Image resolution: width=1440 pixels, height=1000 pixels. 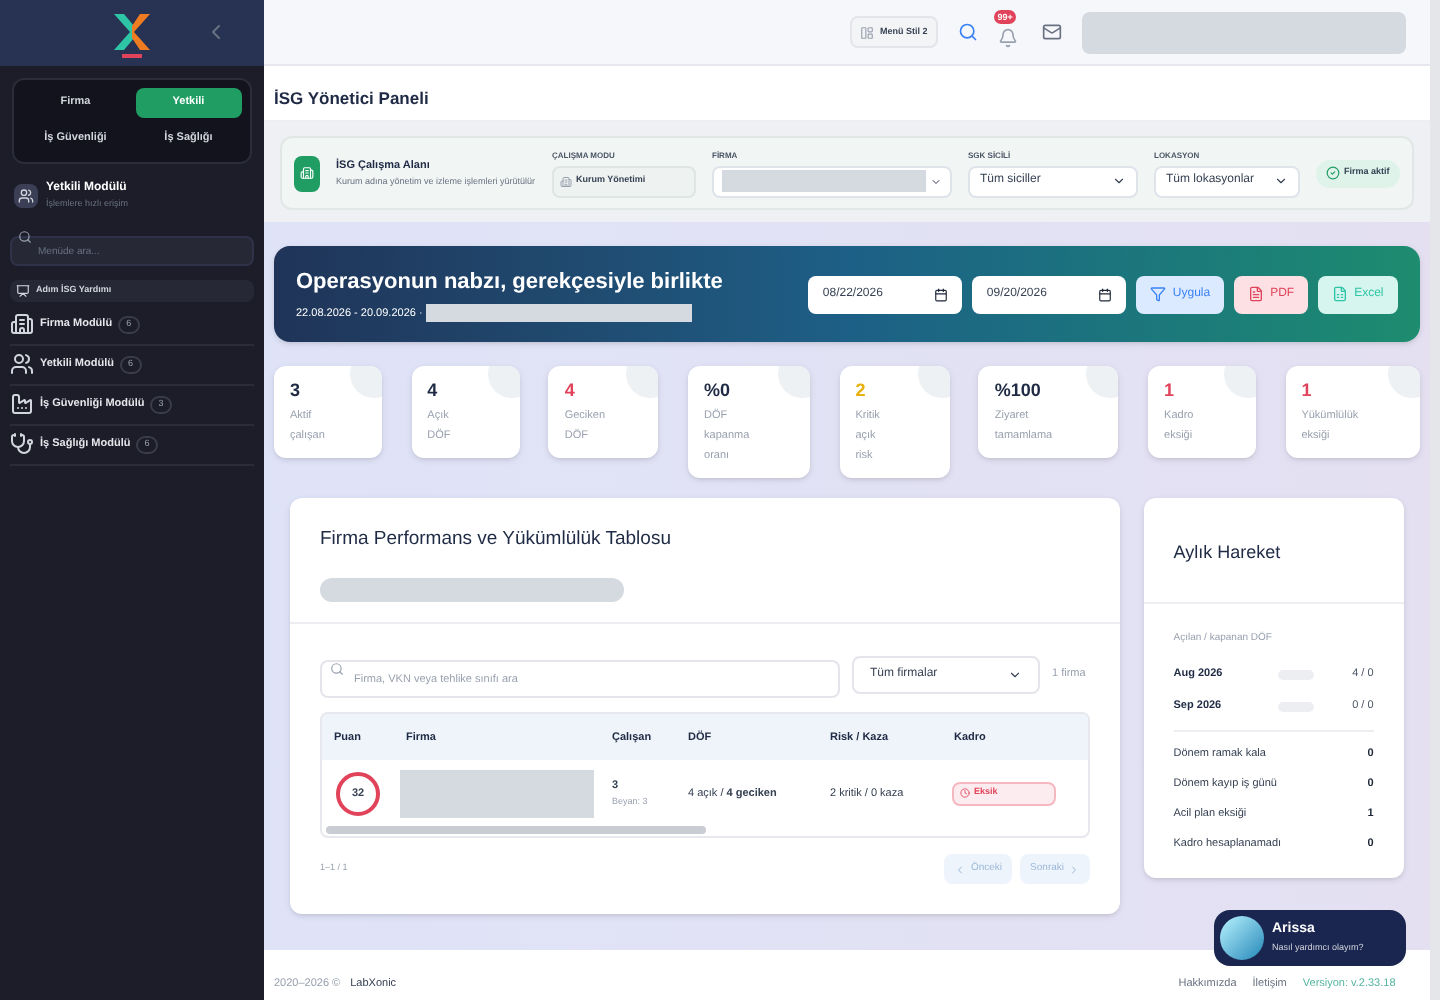 What do you see at coordinates (22, 444) in the screenshot?
I see `stethoscope-icon` at bounding box center [22, 444].